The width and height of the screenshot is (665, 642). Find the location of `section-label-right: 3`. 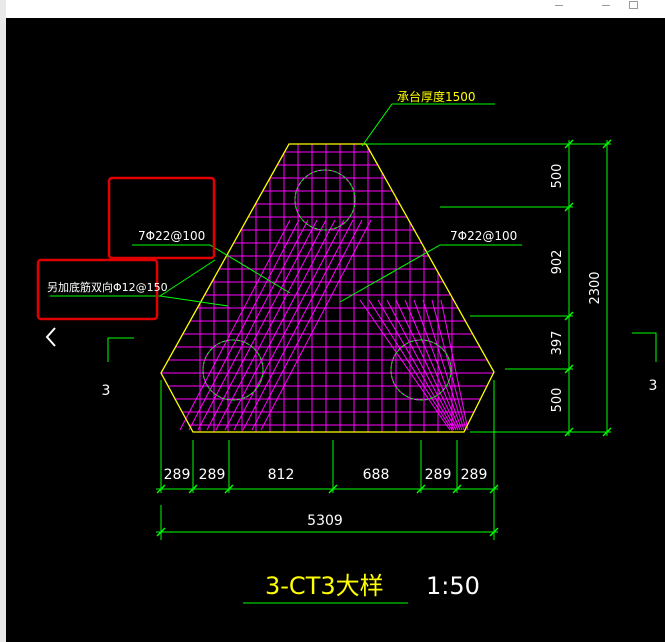

section-label-right: 3 is located at coordinates (653, 386).